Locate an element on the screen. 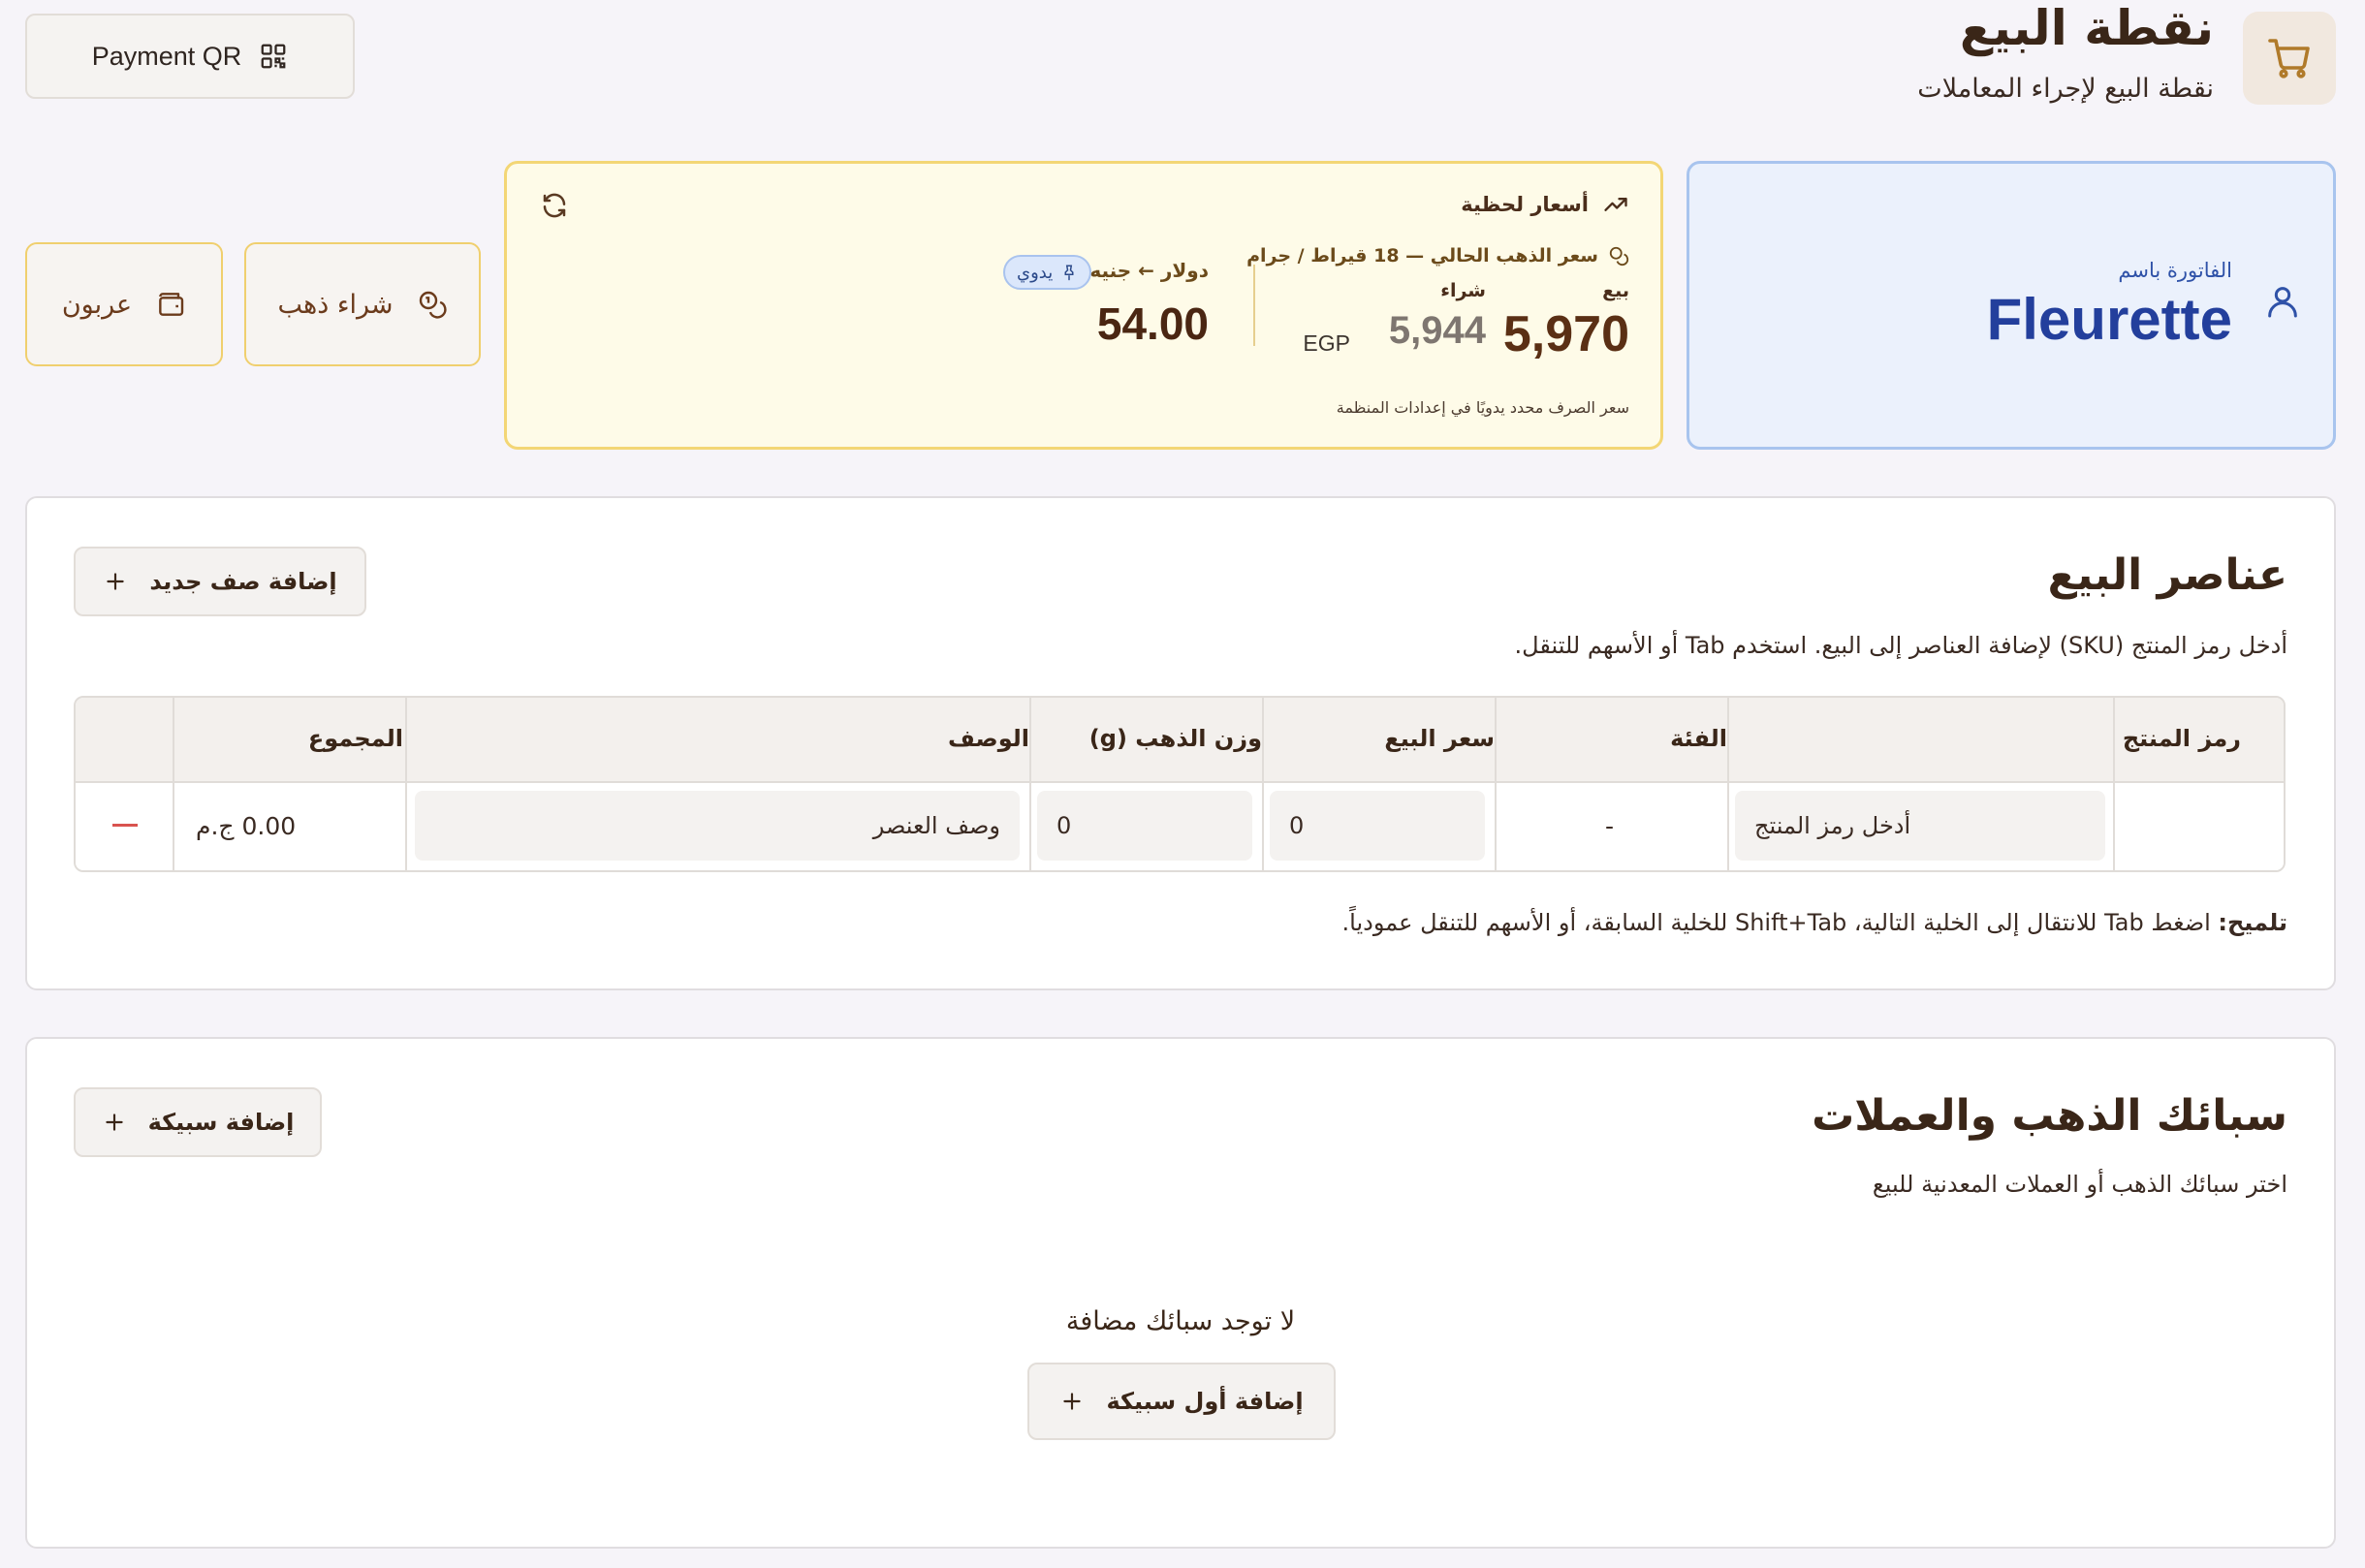 The width and height of the screenshot is (2365, 1568). add-bar-label: إضافة سبيكة is located at coordinates (221, 1123).